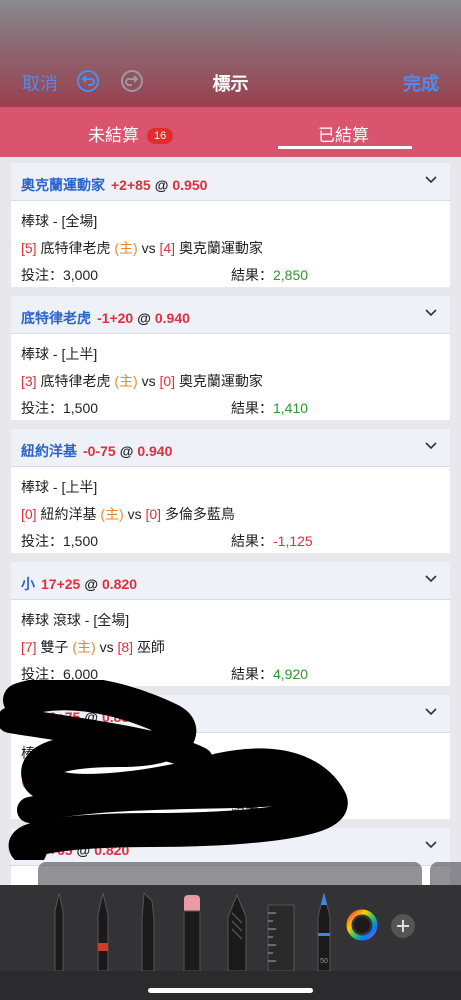 This screenshot has height=1000, width=461. What do you see at coordinates (59, 932) in the screenshot?
I see `pen-icon` at bounding box center [59, 932].